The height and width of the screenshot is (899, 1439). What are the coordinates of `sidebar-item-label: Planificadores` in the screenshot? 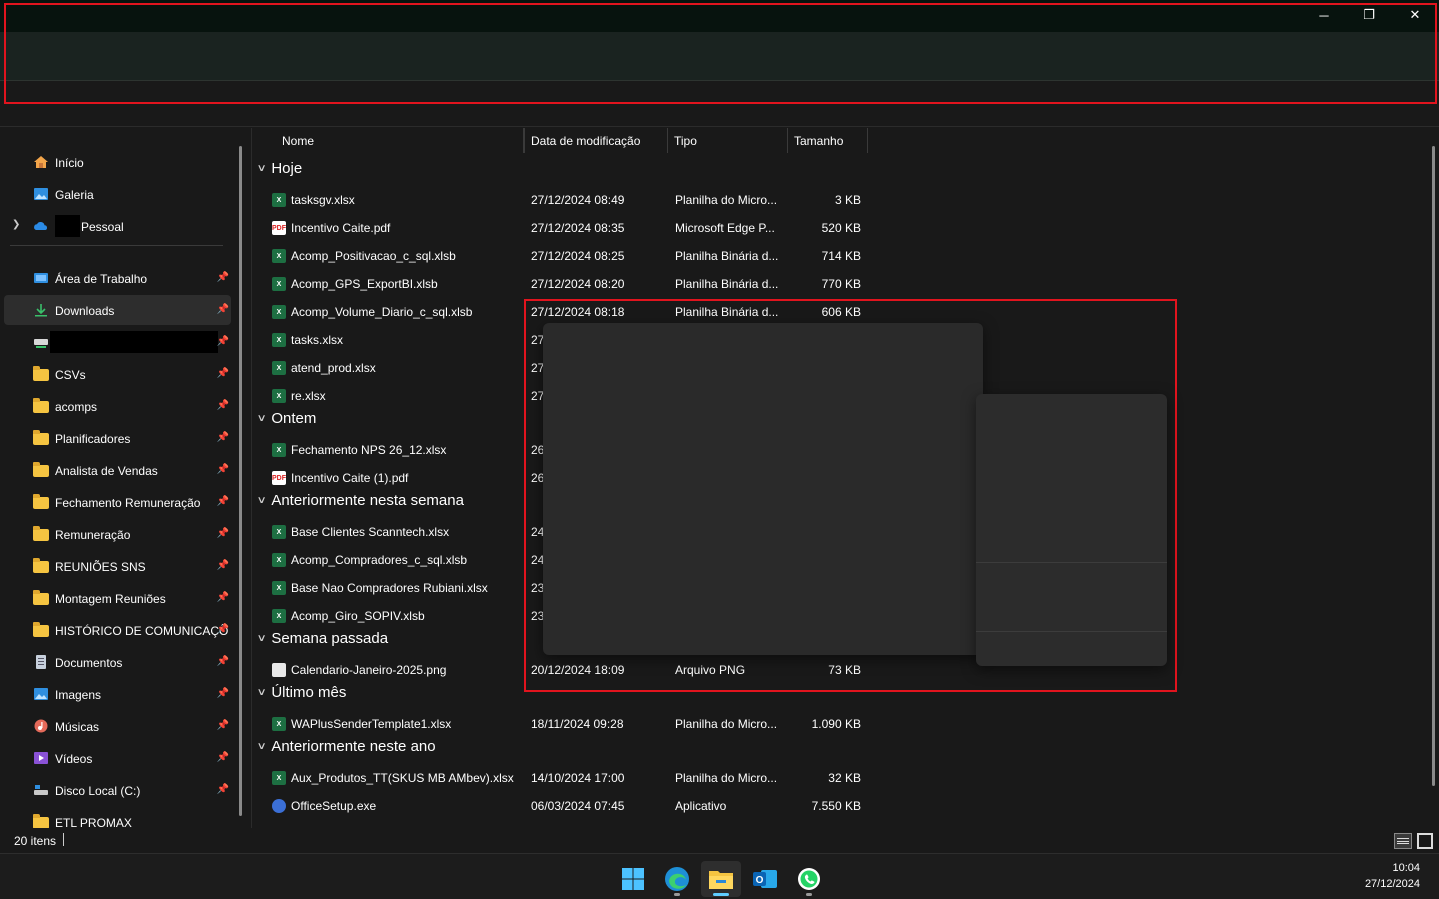 It's located at (93, 439).